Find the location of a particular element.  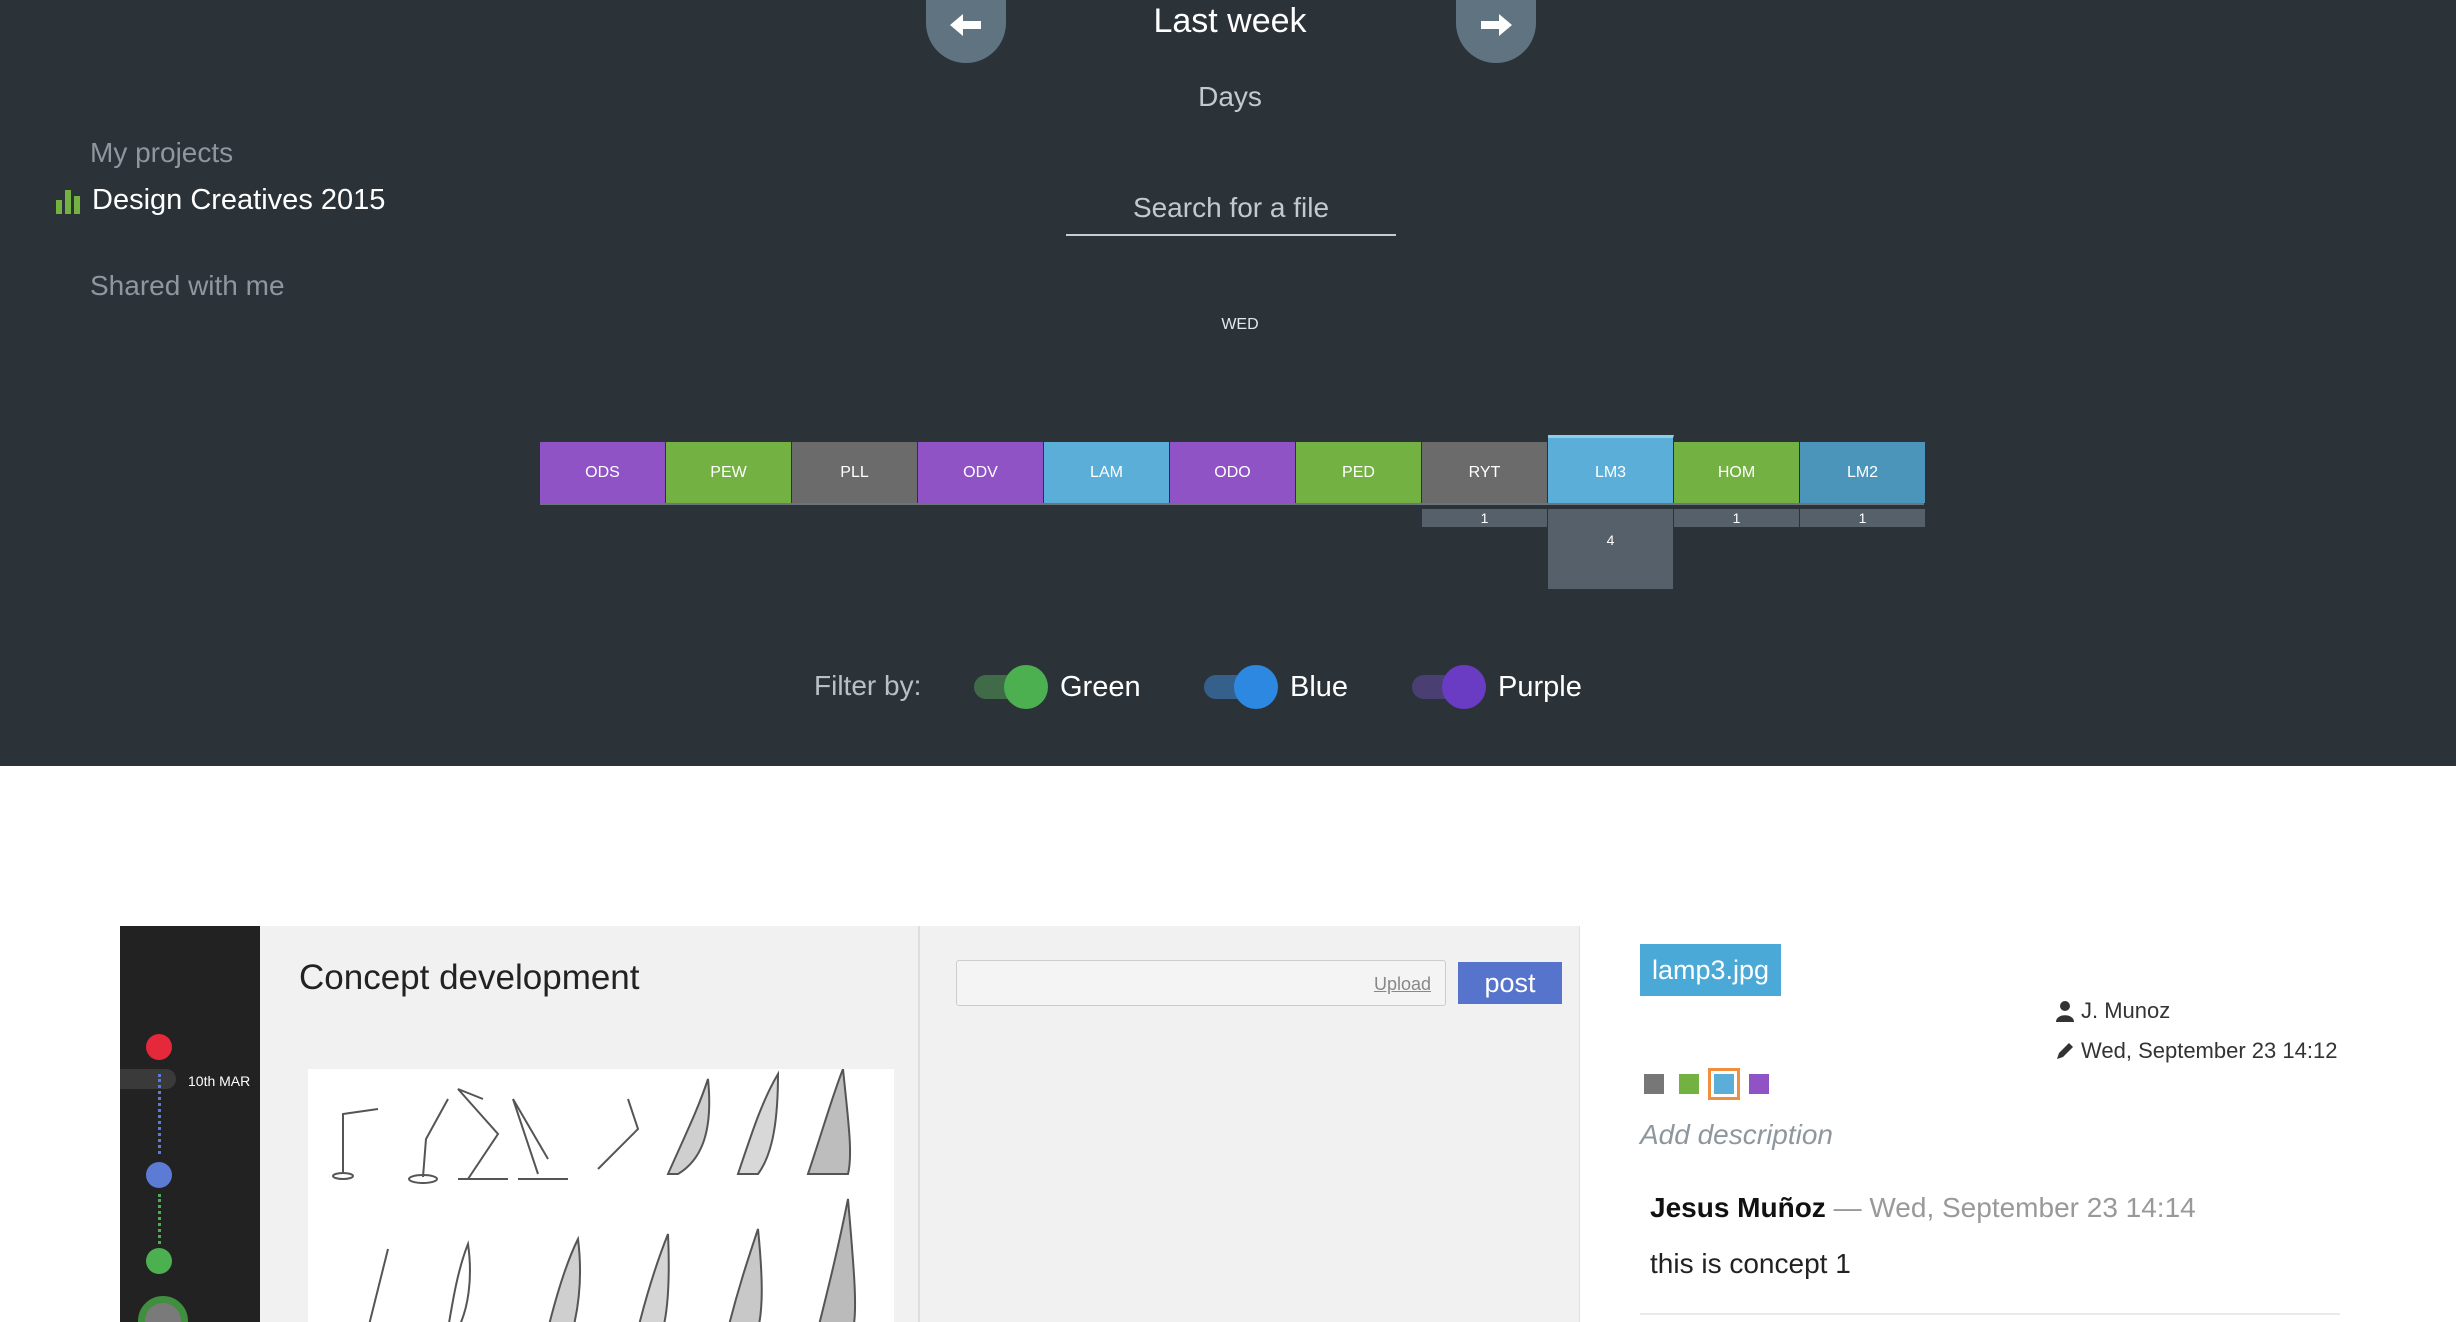

post-button: post is located at coordinates (1510, 983).